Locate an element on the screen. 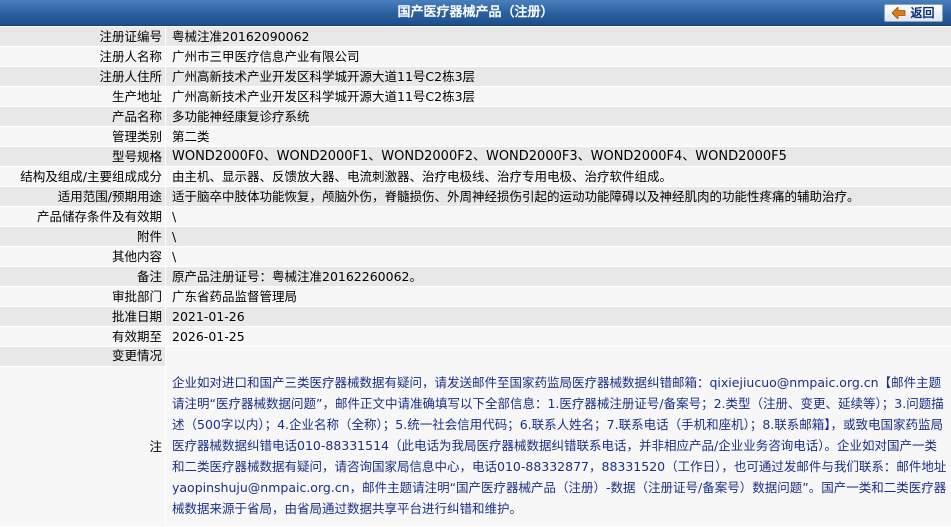 This screenshot has width=951, height=527. row-label: 注册证编号 is located at coordinates (83, 37).